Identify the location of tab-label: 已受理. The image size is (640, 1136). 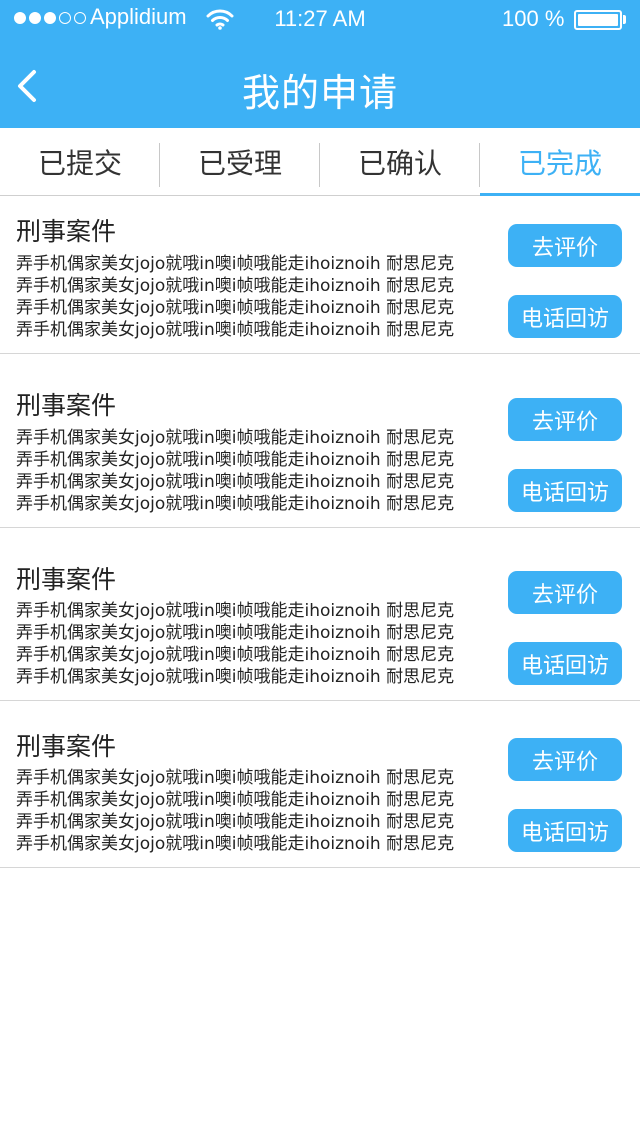
(239, 163).